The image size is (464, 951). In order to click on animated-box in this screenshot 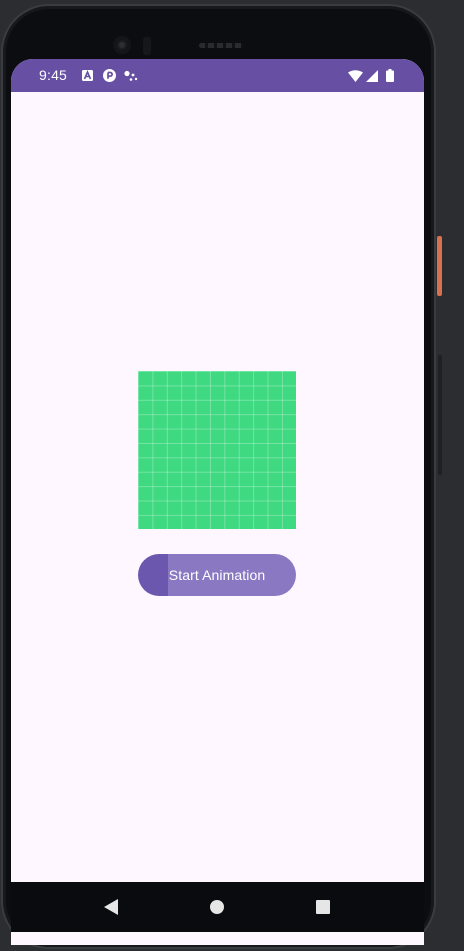, I will do `click(217, 450)`.